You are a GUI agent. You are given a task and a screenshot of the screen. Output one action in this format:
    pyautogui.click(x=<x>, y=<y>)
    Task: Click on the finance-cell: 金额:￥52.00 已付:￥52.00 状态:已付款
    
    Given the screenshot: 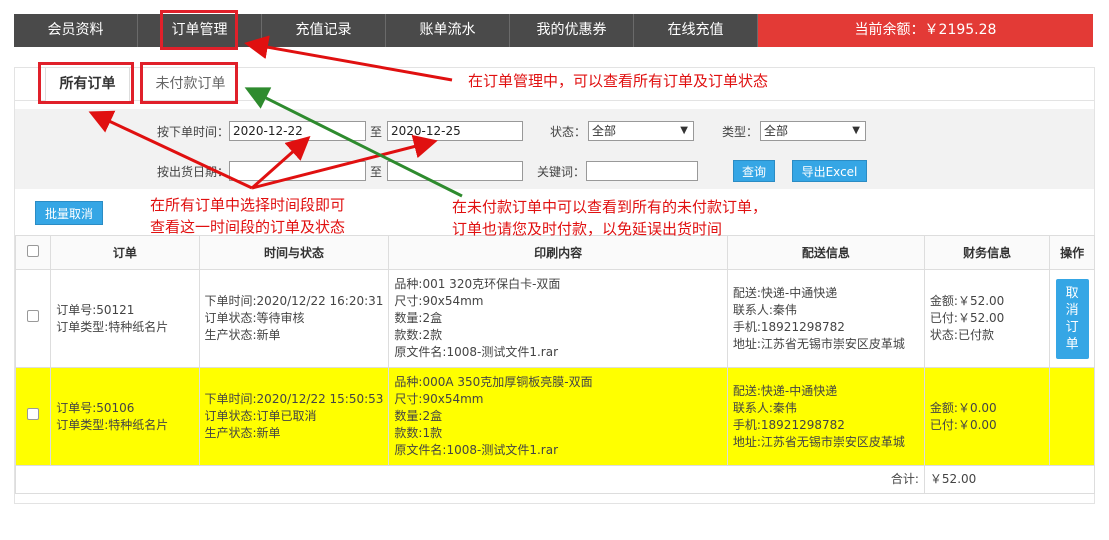 What is the action you would take?
    pyautogui.click(x=987, y=318)
    